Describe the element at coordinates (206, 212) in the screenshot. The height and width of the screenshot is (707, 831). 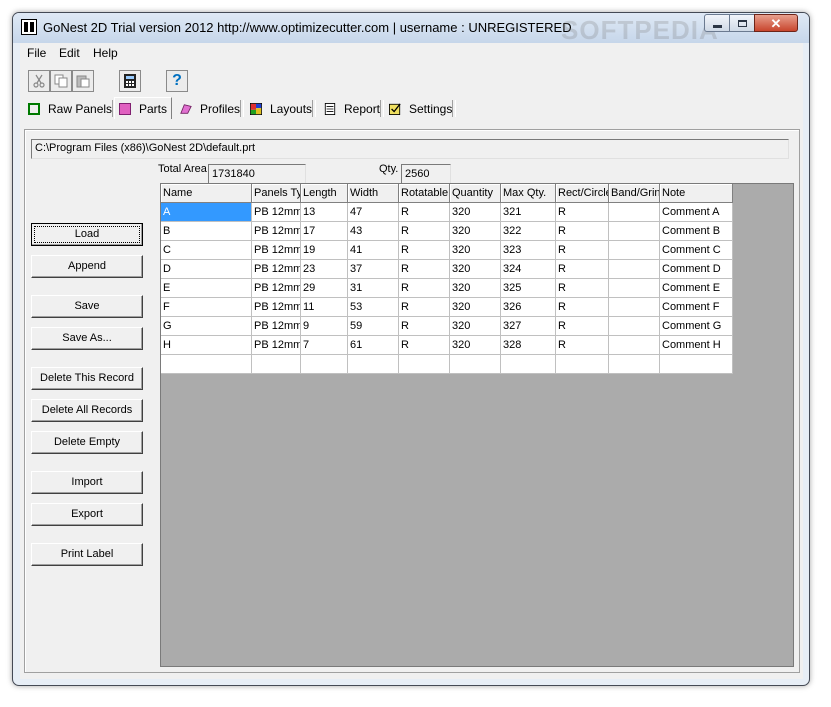
I see `table-cell: A` at that location.